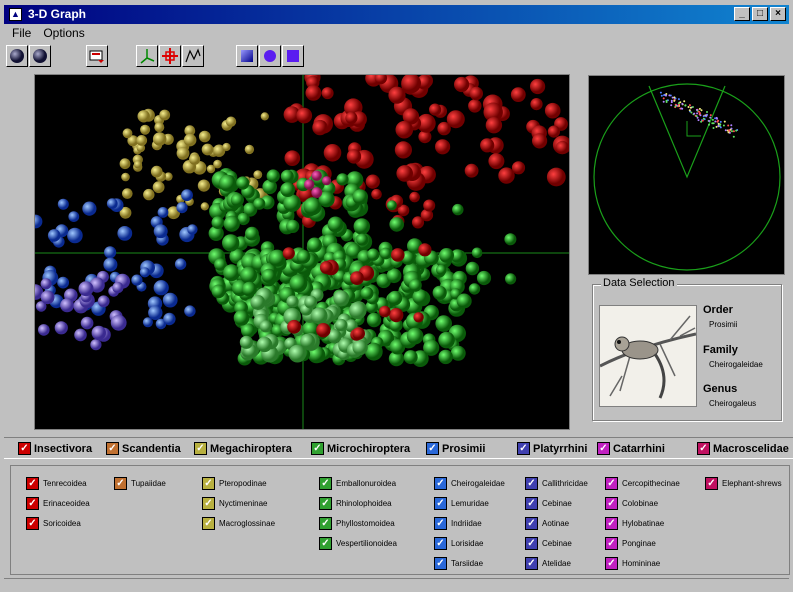  Describe the element at coordinates (58, 523) in the screenshot. I see `family-checkbox: ✓ Soricoidea` at that location.